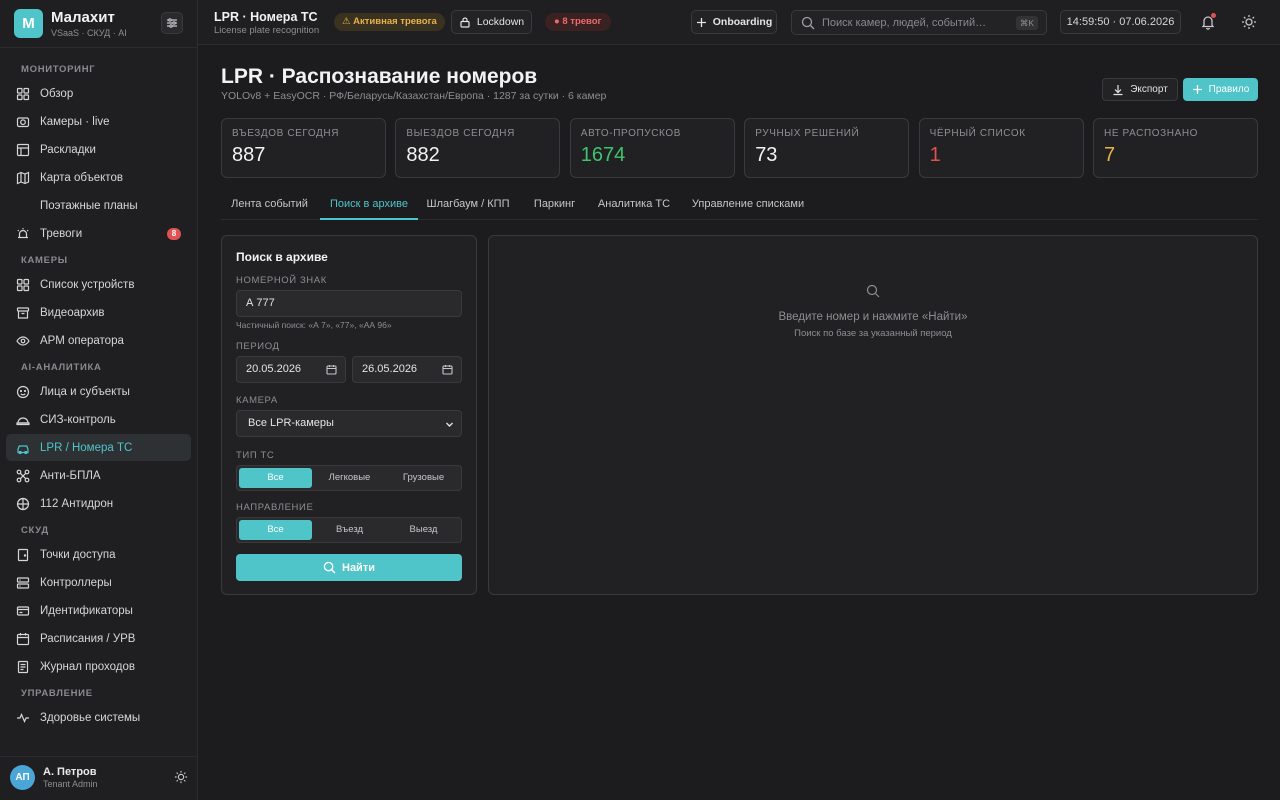 The height and width of the screenshot is (800, 1280). Describe the element at coordinates (98, 205) in the screenshot. I see `sidebar-item: Поэтажные планы` at that location.